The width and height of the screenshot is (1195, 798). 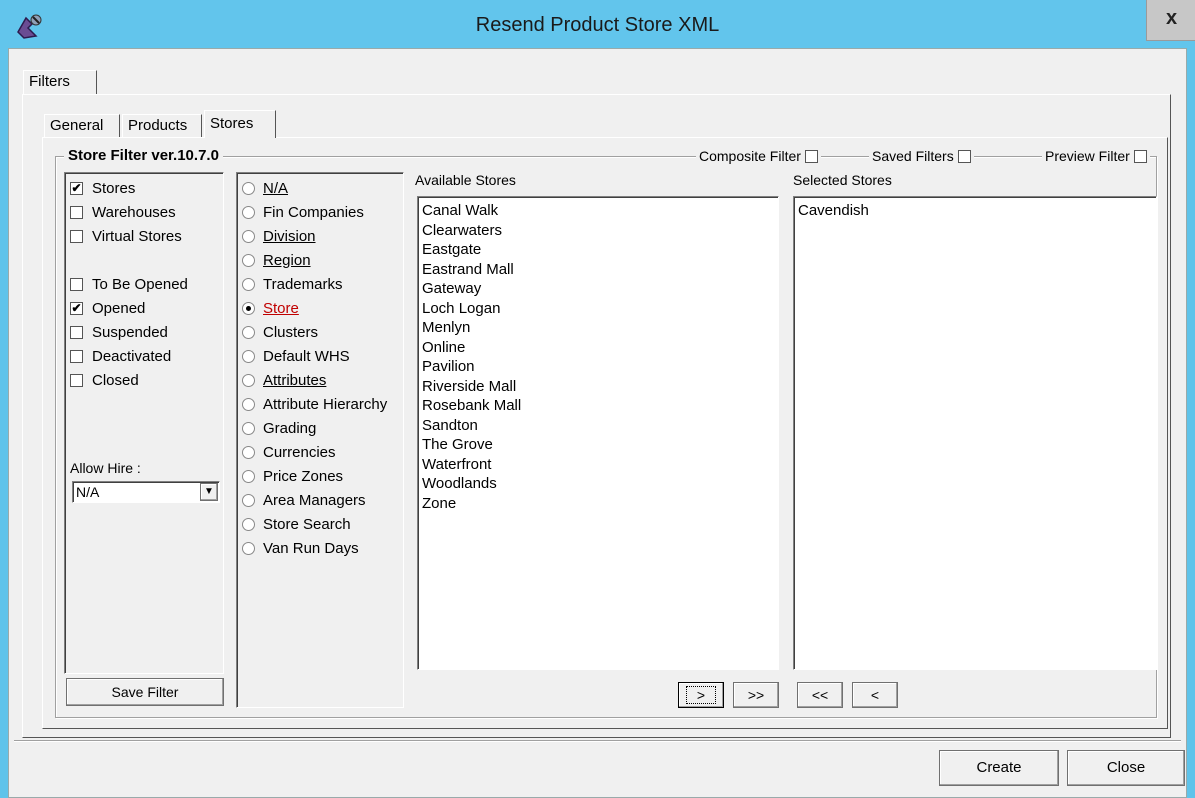 What do you see at coordinates (76, 332) in the screenshot?
I see `suspended-checkbox` at bounding box center [76, 332].